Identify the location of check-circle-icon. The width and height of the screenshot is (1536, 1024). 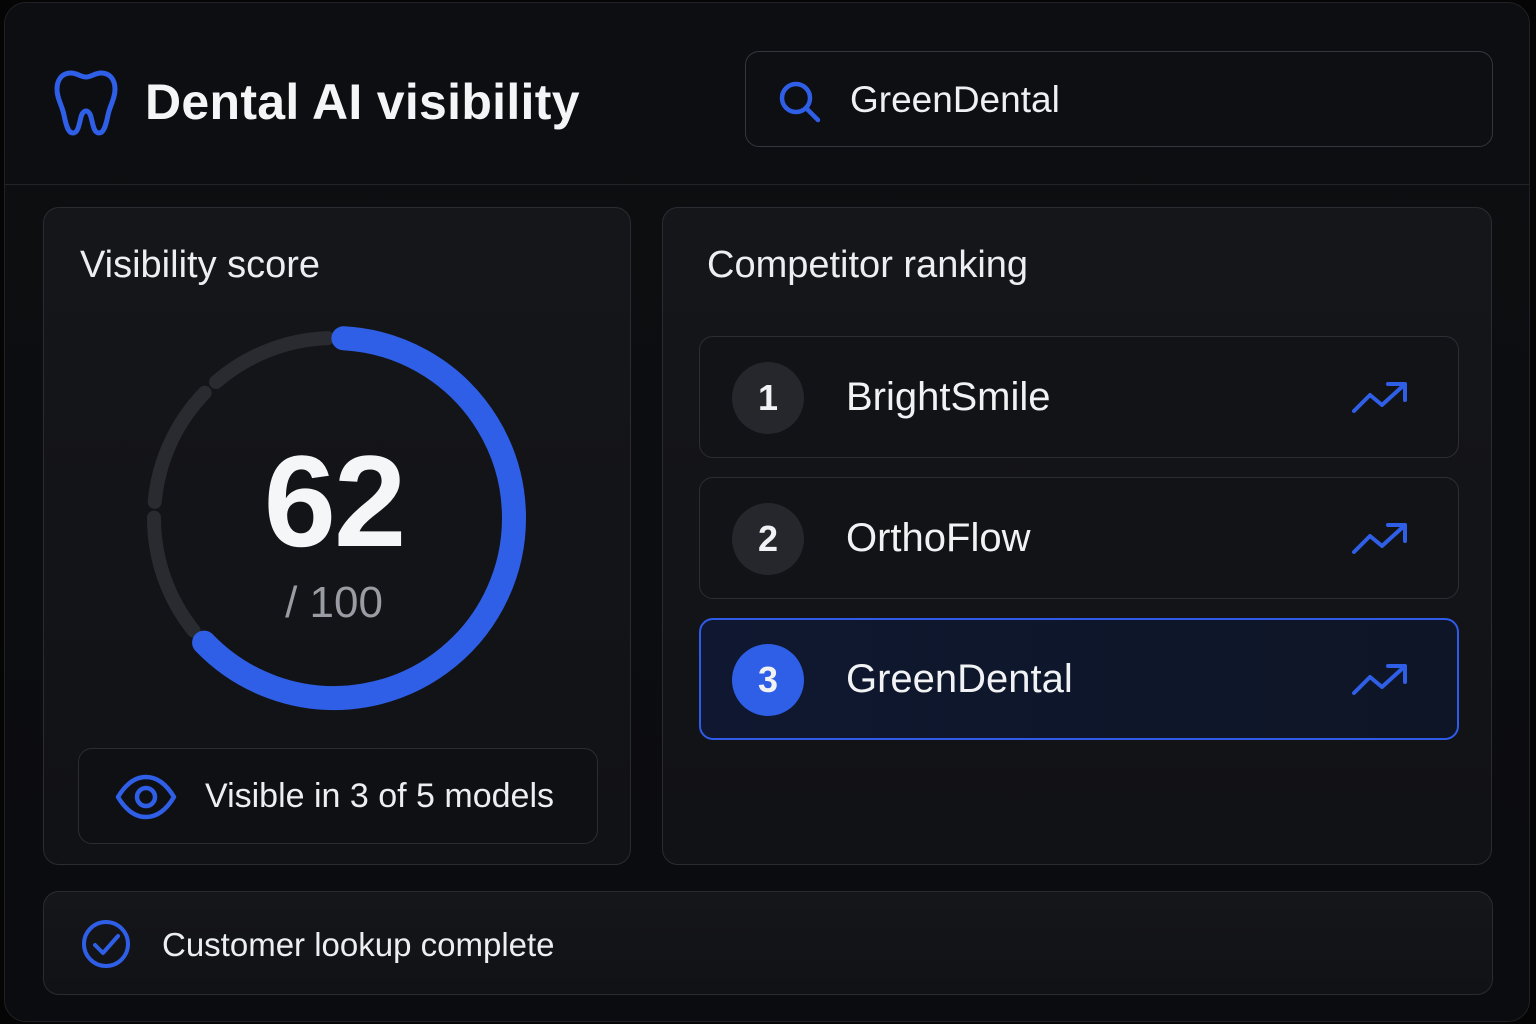
(106, 944).